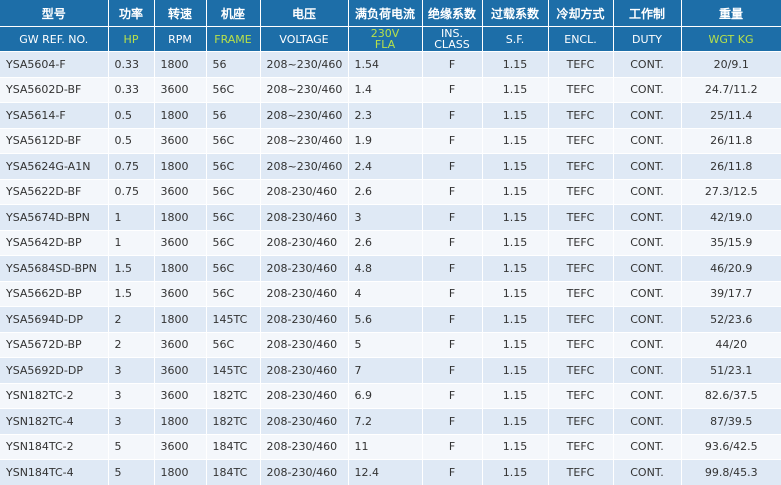 The image size is (781, 485). I want to click on col-header-duty-en: DUTY, so click(647, 39).